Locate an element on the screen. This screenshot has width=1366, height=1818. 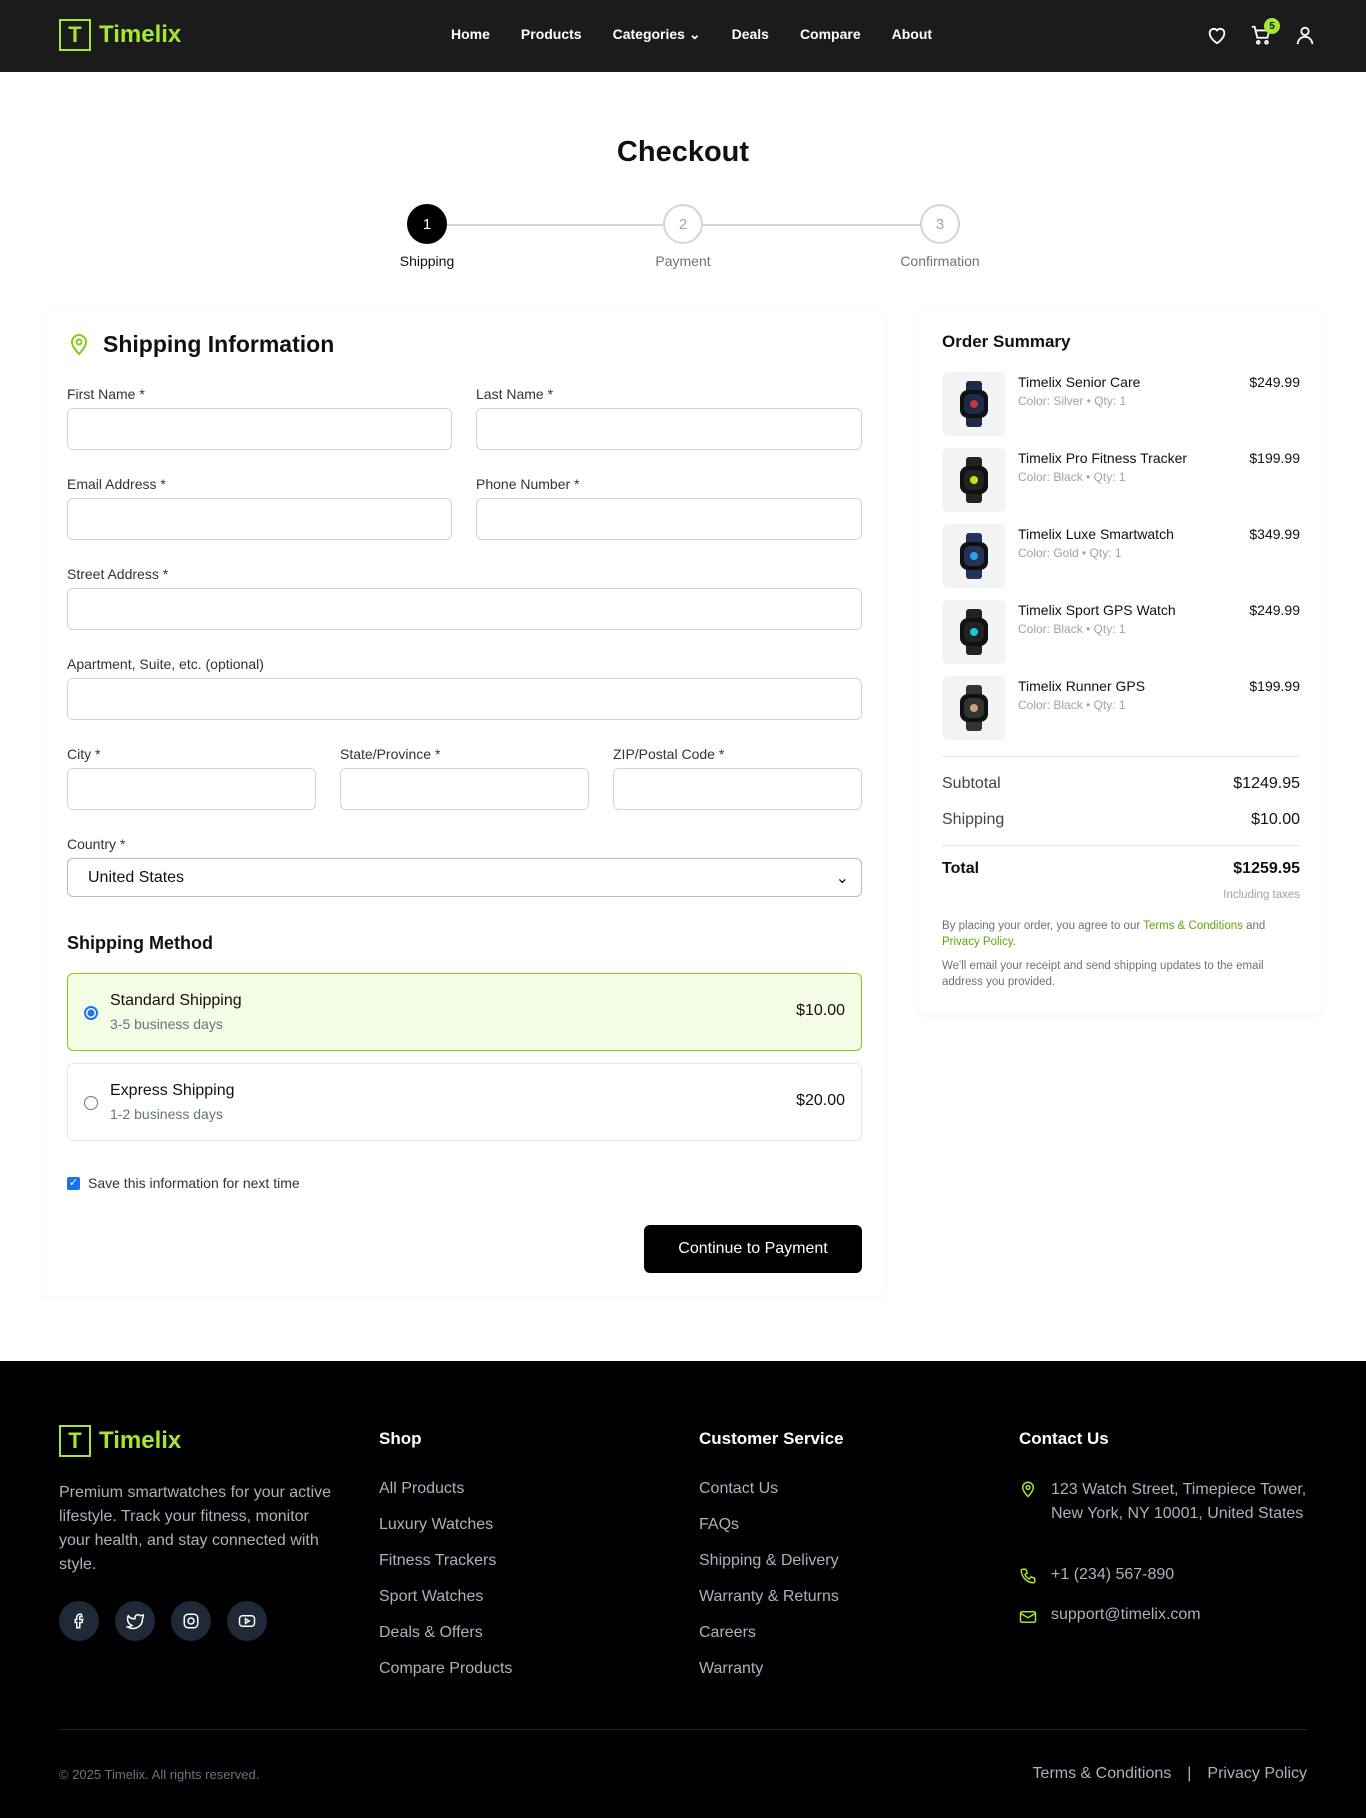
continue-to-payment-button: Continue to Payment is located at coordinates (753, 1249).